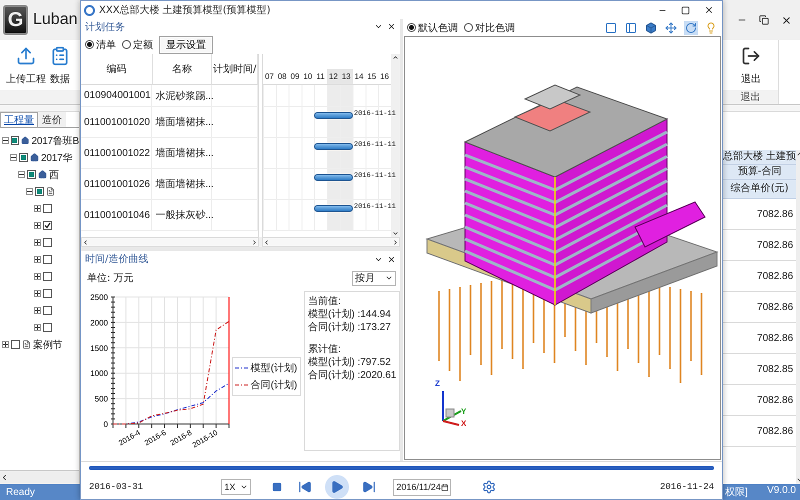  I want to click on skip-forward-icon, so click(369, 487).